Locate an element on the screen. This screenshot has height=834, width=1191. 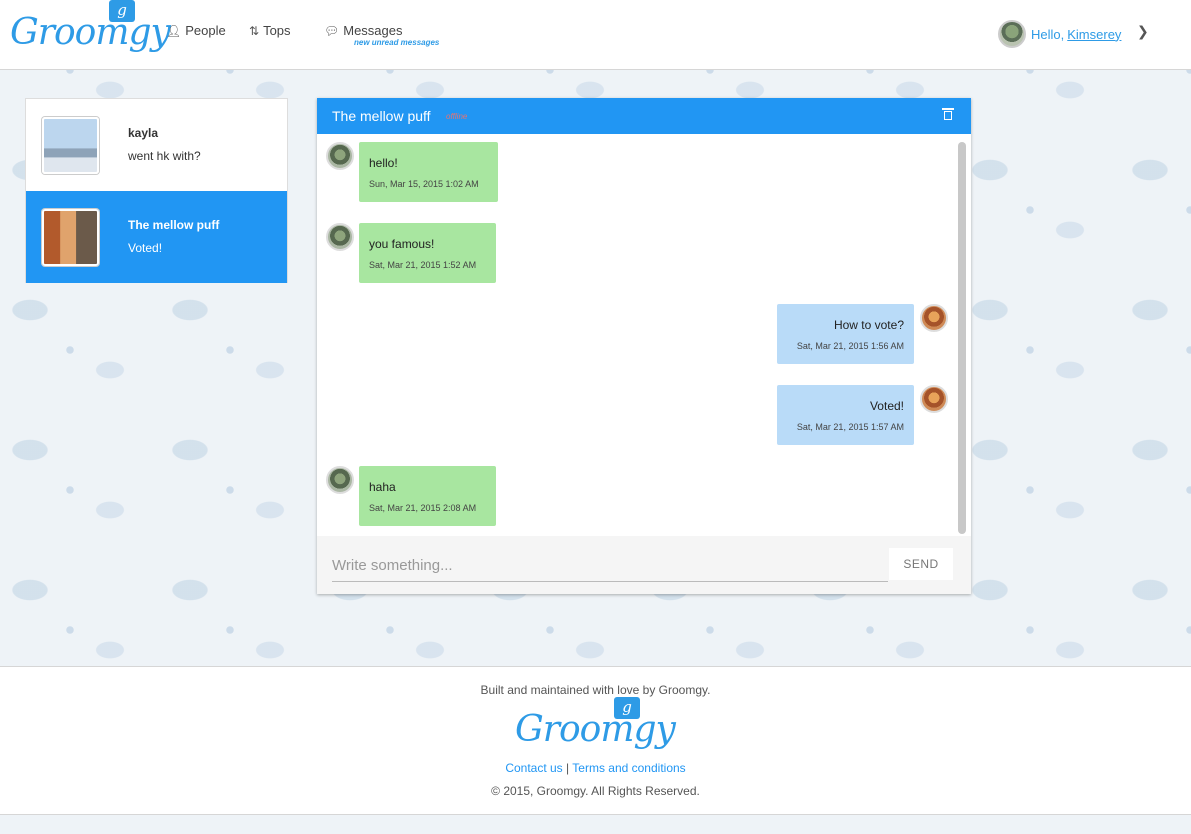
send-button: SEND is located at coordinates (921, 564).